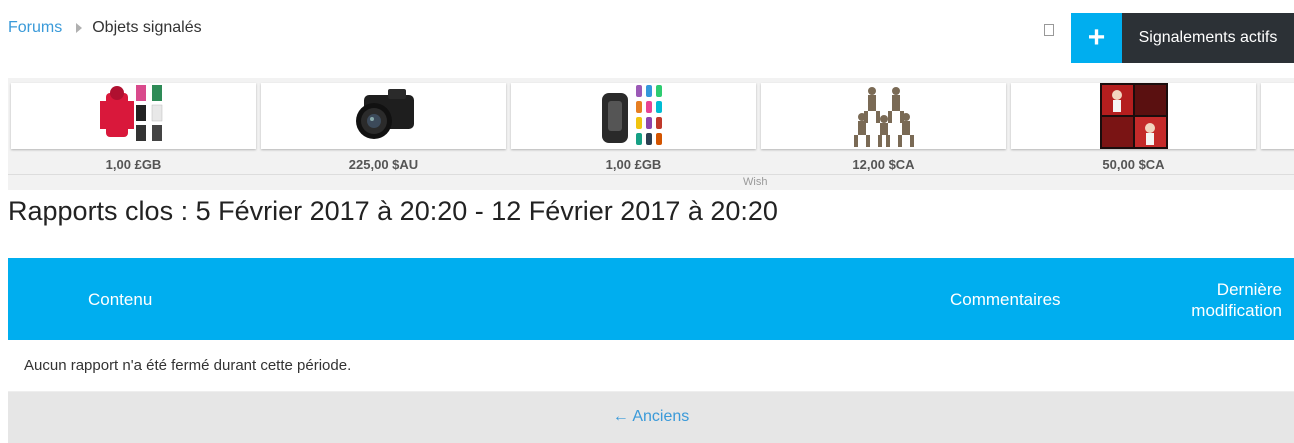 This screenshot has width=1294, height=443. I want to click on column-header-last-modified: Dernière modification, so click(1236, 300).